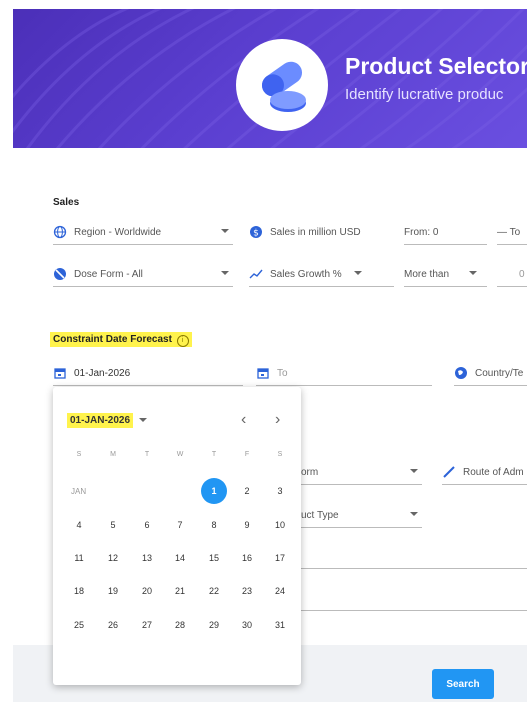  What do you see at coordinates (214, 491) in the screenshot?
I see `calendar-day-selected: 1` at bounding box center [214, 491].